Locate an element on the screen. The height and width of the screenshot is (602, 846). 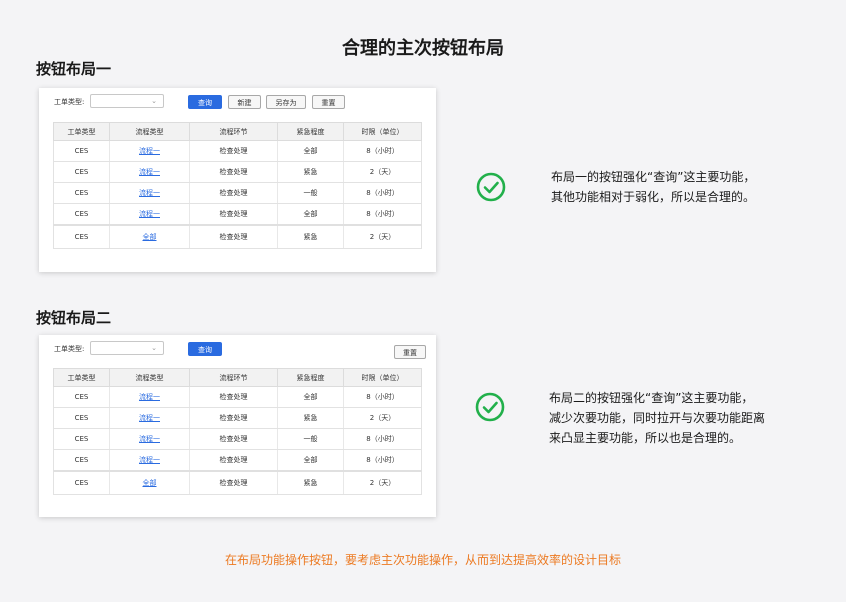
save-as-button: 另存为 is located at coordinates (286, 102).